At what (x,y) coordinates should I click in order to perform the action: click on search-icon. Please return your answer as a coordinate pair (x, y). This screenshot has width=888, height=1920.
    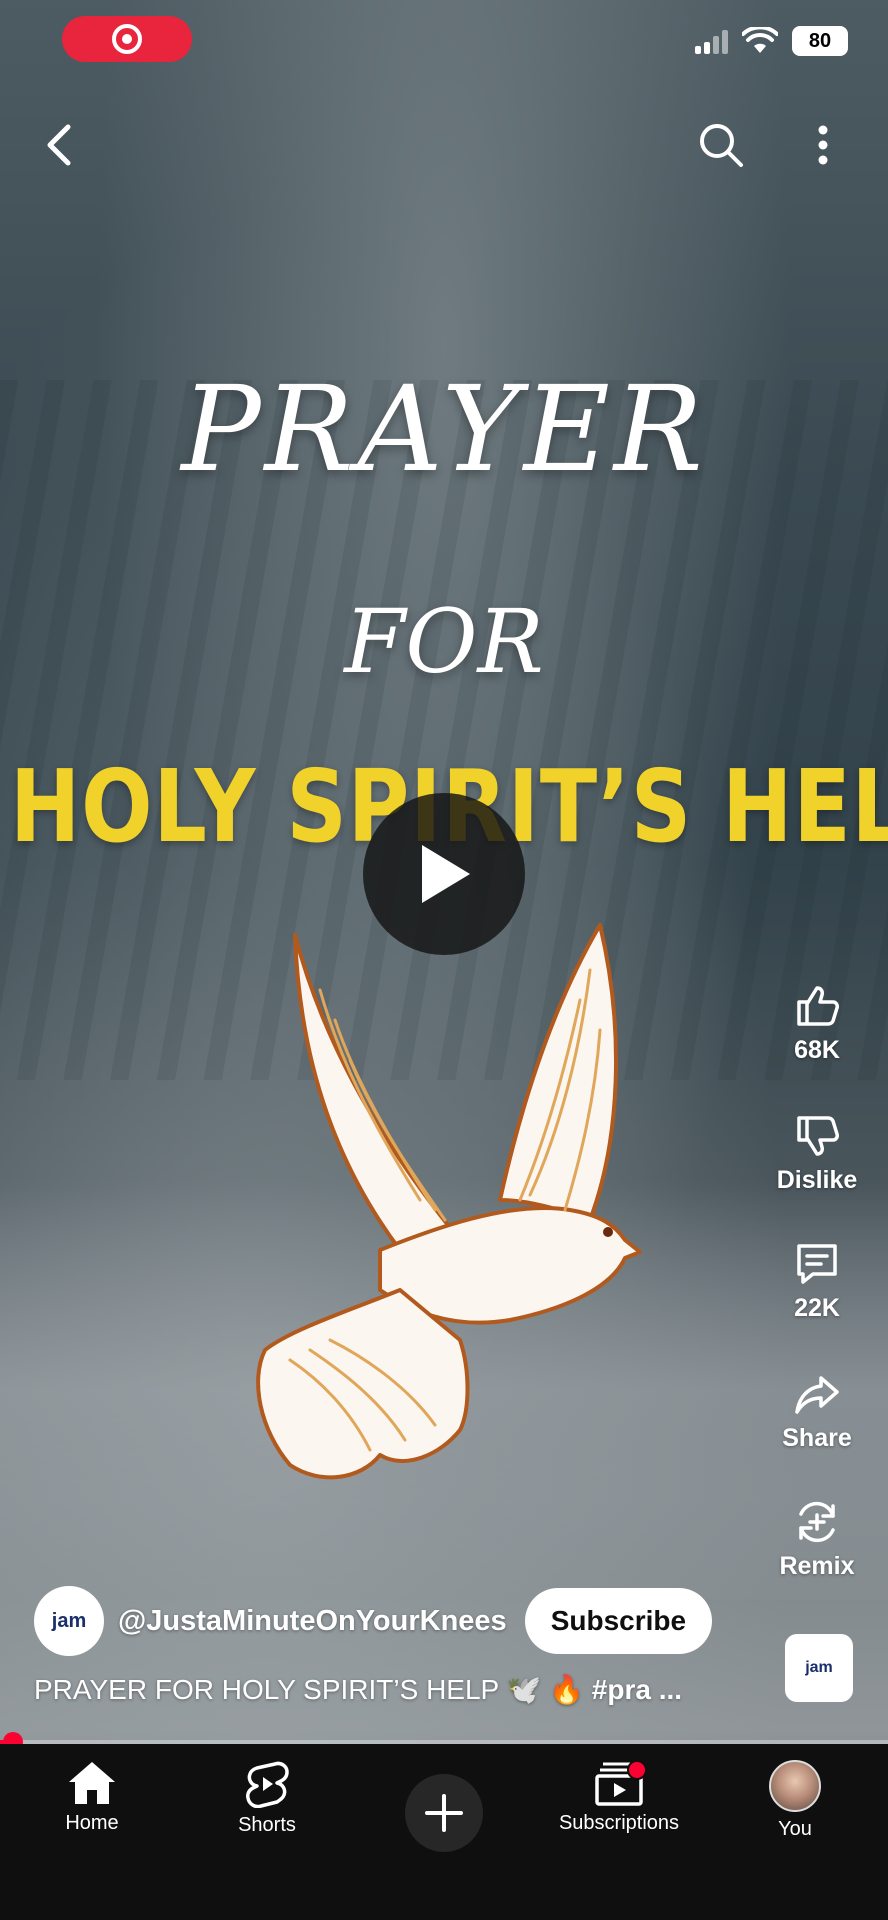
    Looking at the image, I should click on (721, 145).